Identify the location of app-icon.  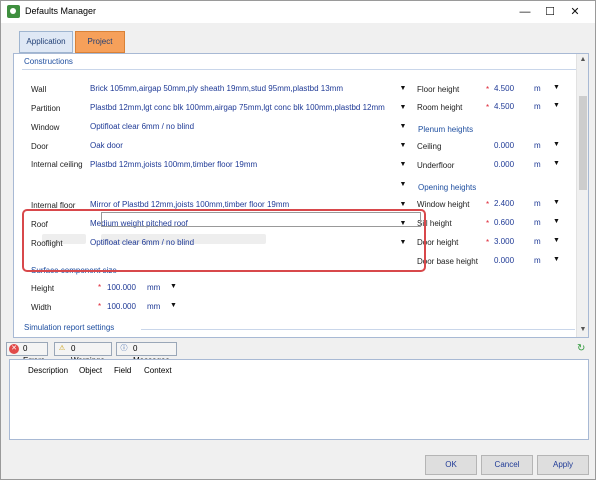
(13, 11).